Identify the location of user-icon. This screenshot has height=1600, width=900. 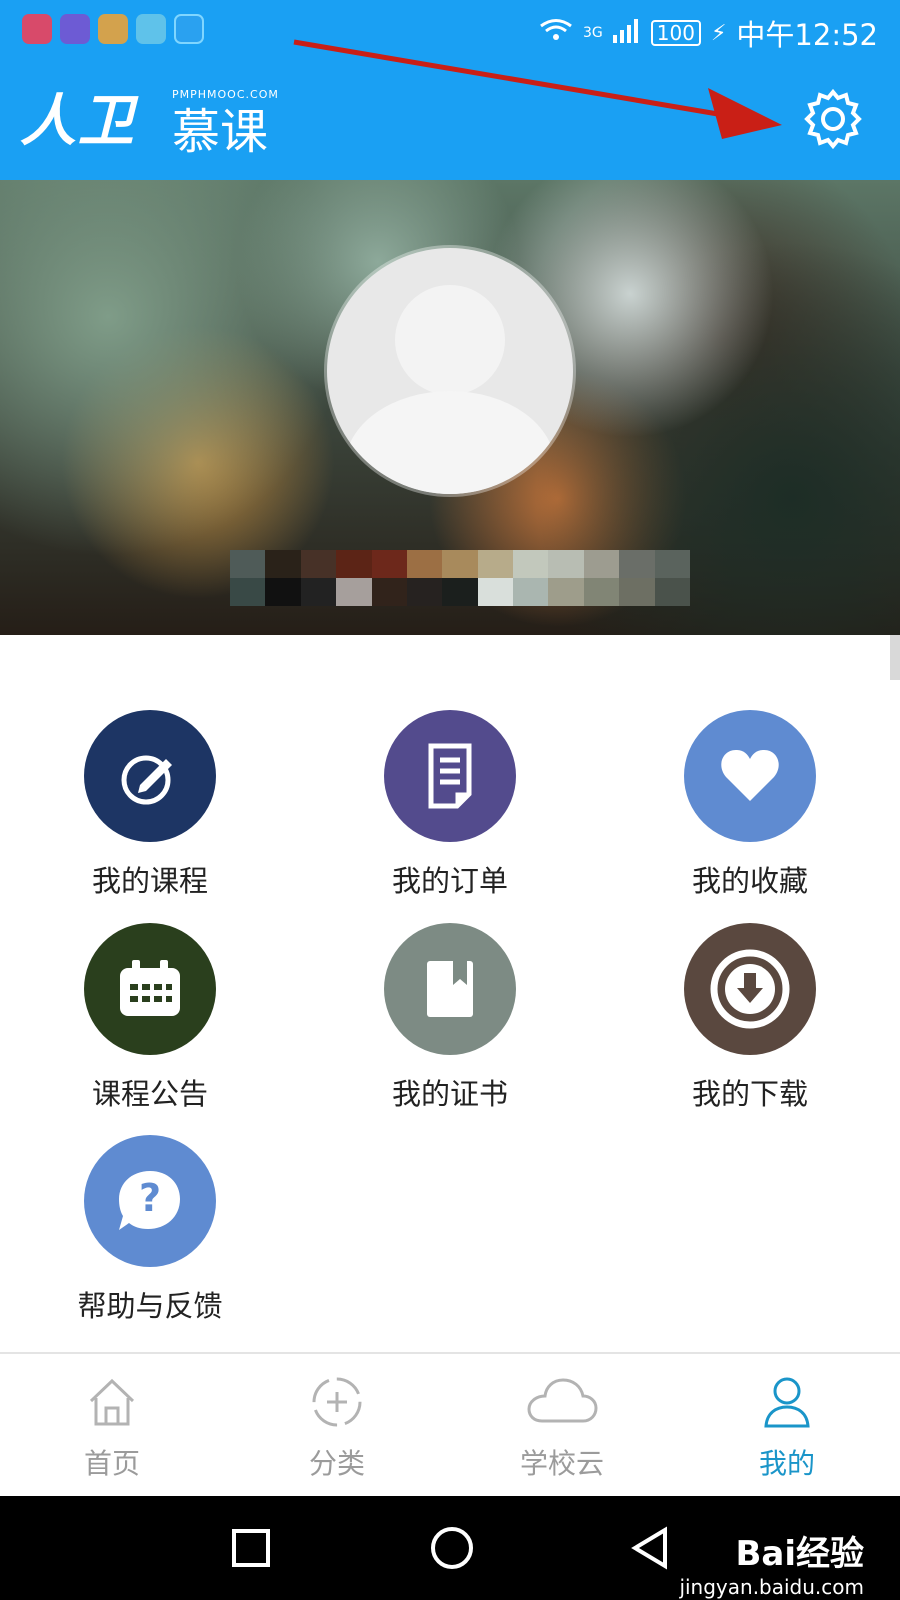
(787, 1402).